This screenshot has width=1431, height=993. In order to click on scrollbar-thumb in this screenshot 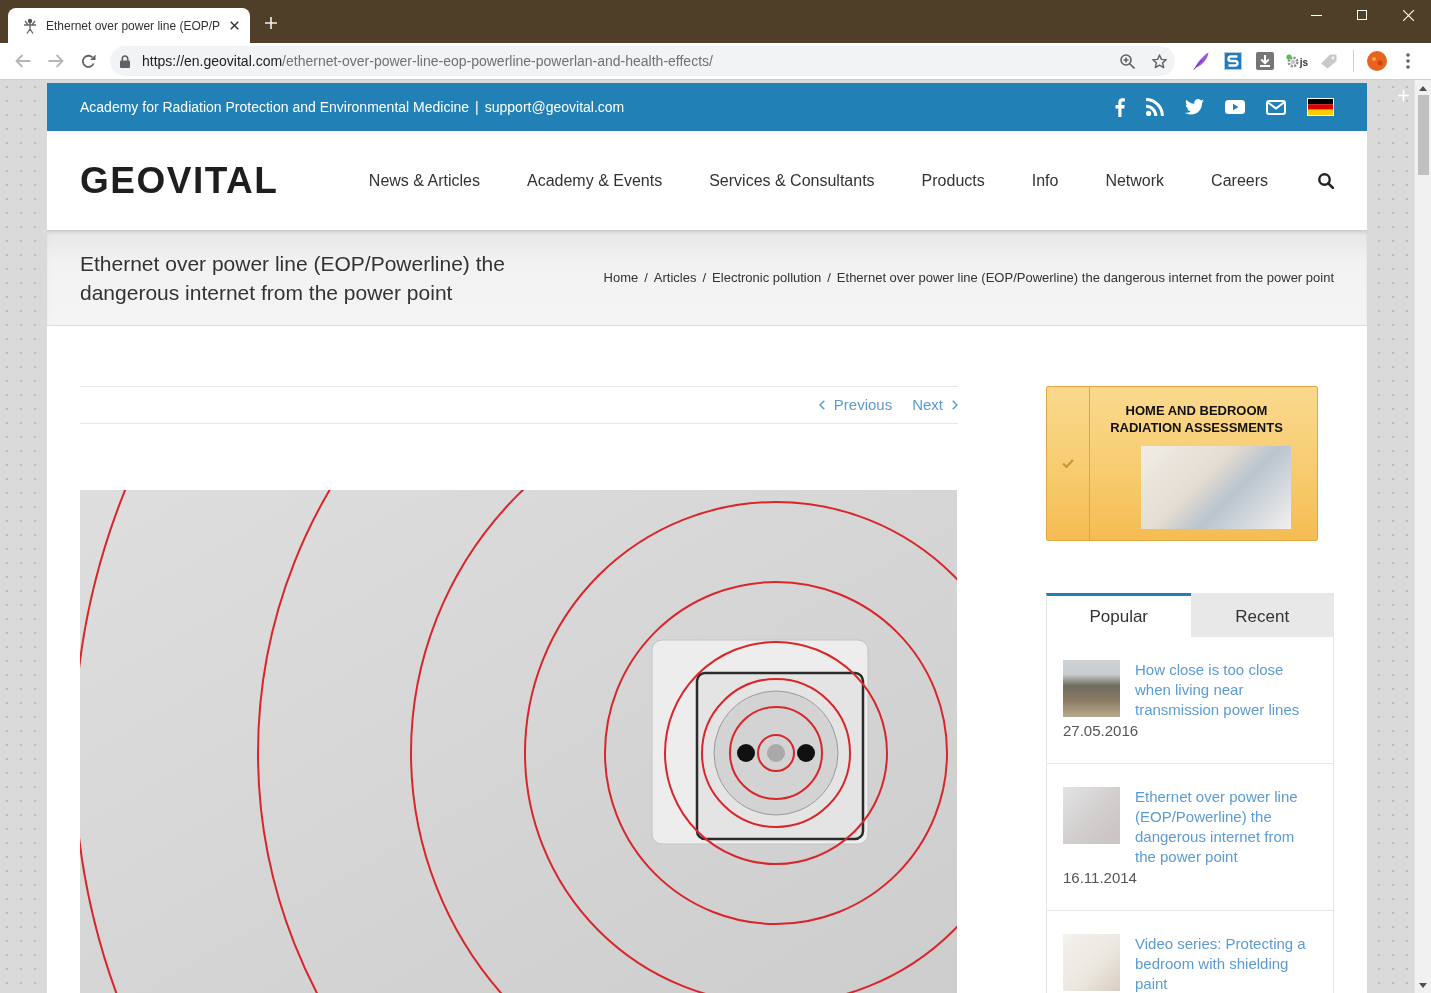, I will do `click(1423, 135)`.